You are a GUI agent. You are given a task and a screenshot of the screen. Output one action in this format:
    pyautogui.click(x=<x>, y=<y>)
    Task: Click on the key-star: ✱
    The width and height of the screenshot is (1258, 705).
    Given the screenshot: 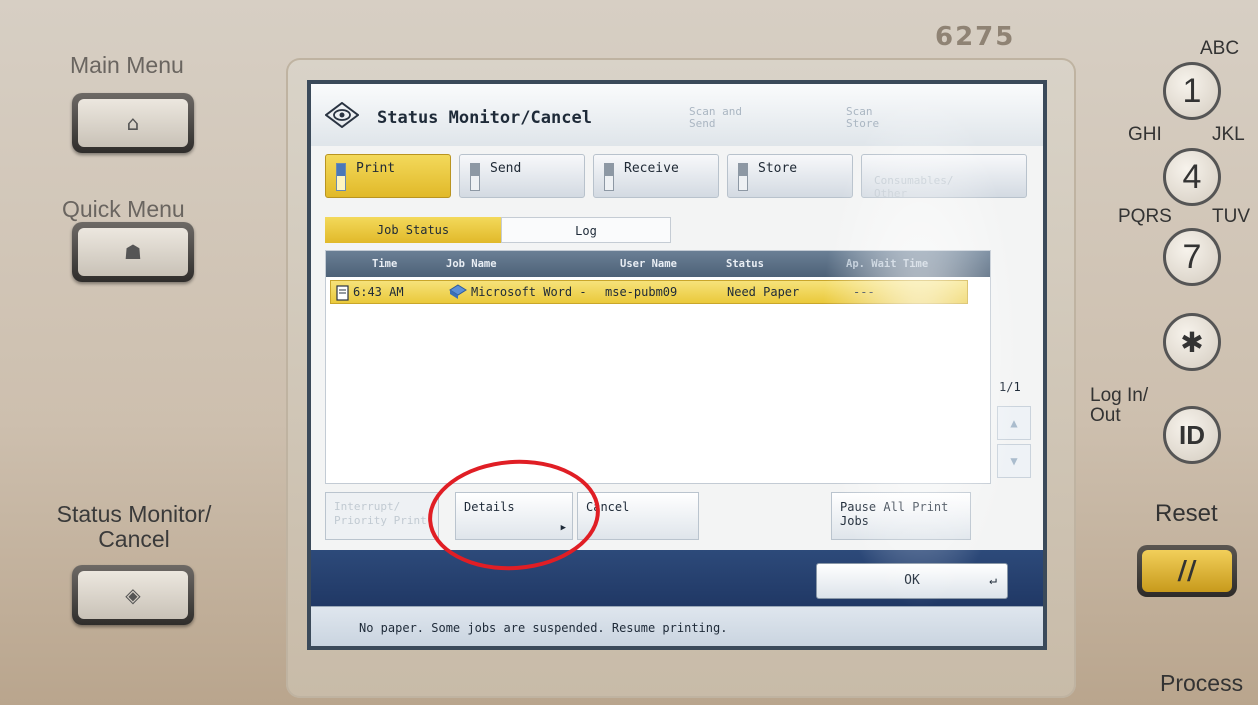 What is the action you would take?
    pyautogui.click(x=1192, y=342)
    